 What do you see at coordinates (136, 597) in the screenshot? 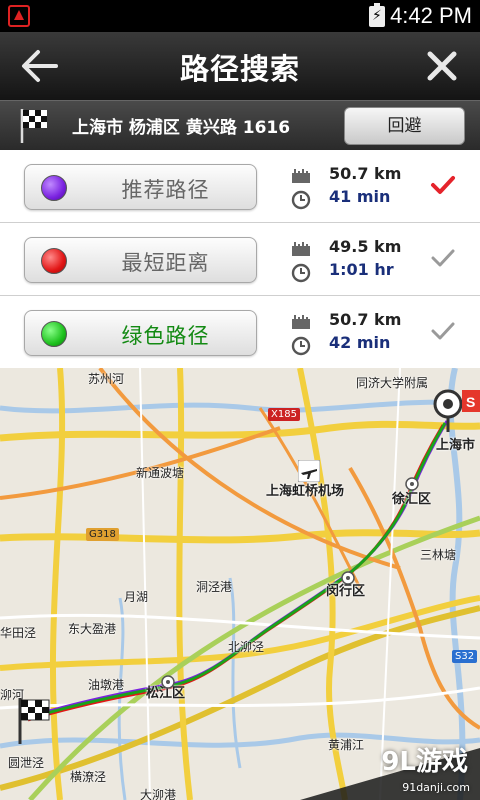
I see `map-label: 月湖` at bounding box center [136, 597].